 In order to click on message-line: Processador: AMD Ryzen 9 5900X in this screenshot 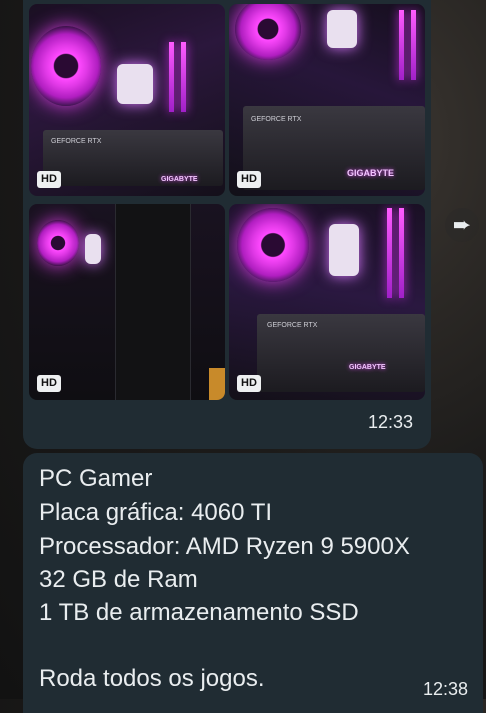, I will do `click(224, 546)`.